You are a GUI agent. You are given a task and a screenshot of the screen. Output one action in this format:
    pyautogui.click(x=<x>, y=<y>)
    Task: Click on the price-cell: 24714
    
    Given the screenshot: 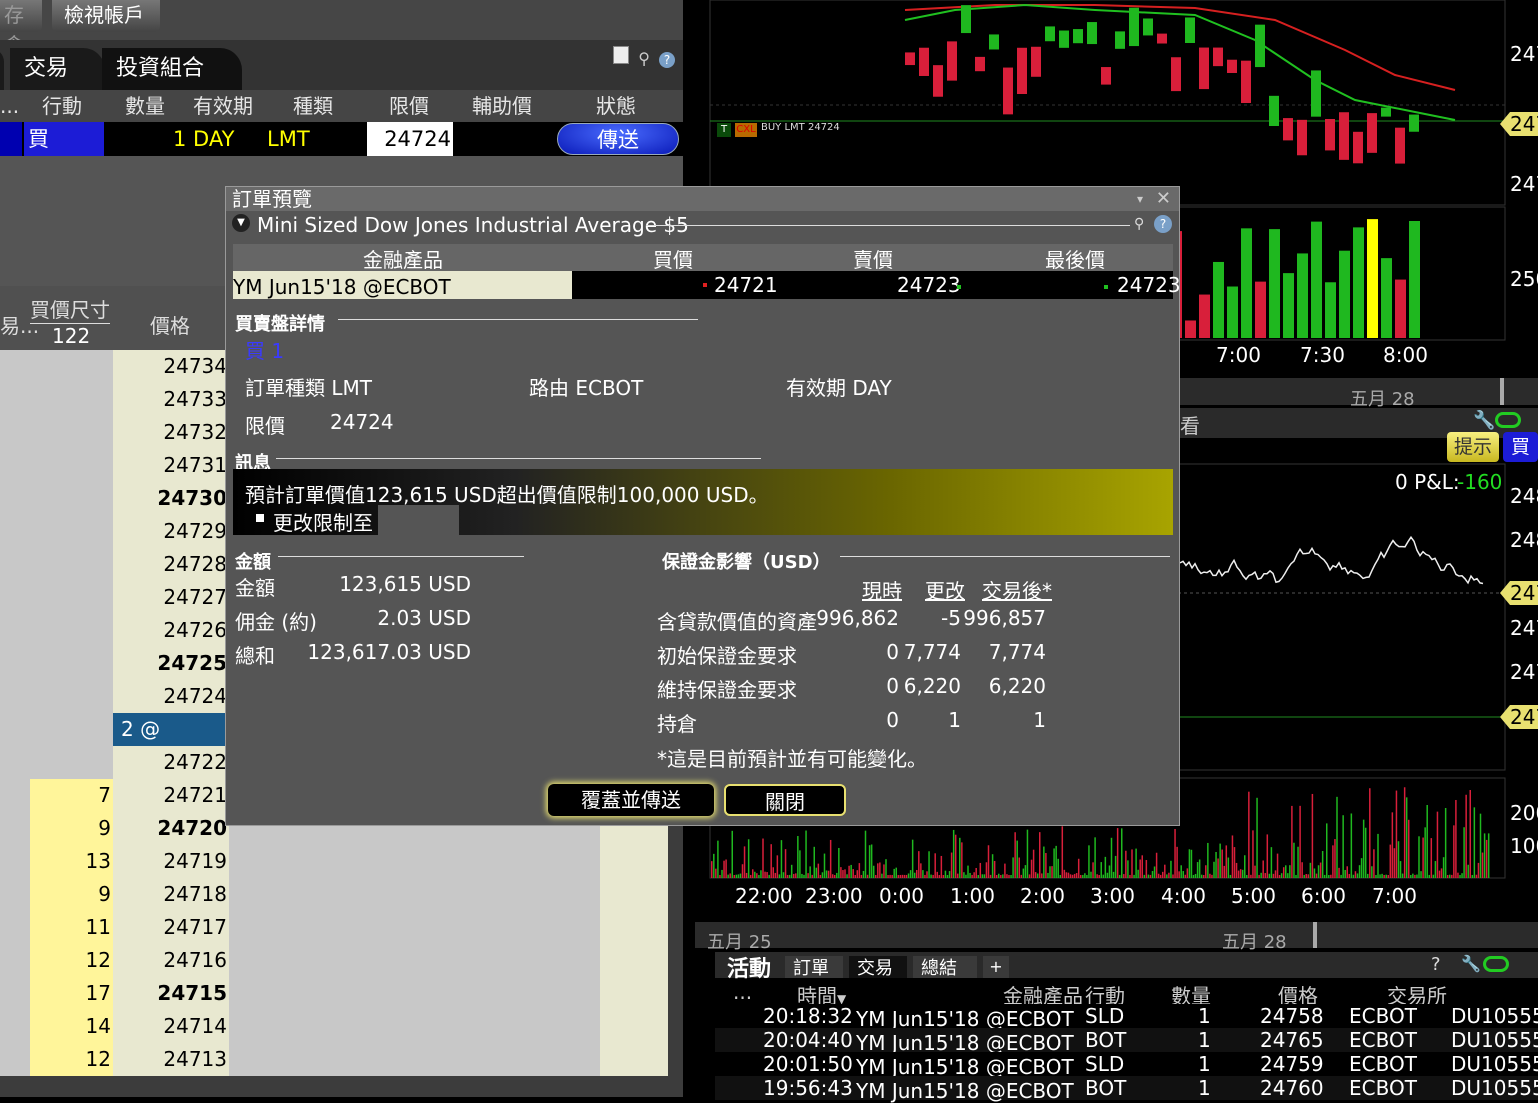 What is the action you would take?
    pyautogui.click(x=171, y=1026)
    